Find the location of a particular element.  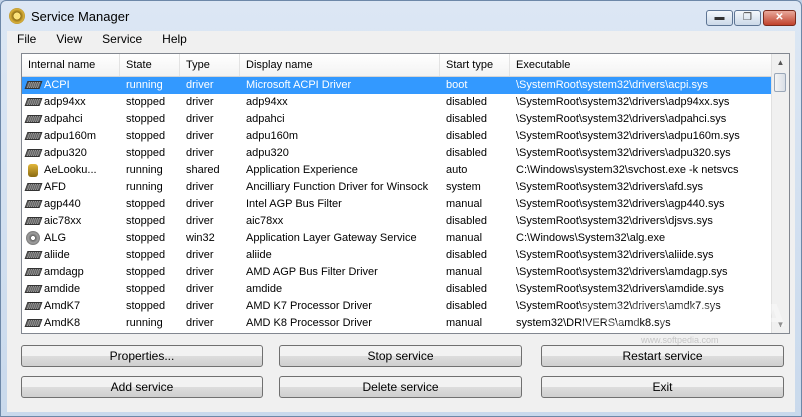

cell-executable: \SystemRoot\system32\drivers\acpi.sys is located at coordinates (612, 85).